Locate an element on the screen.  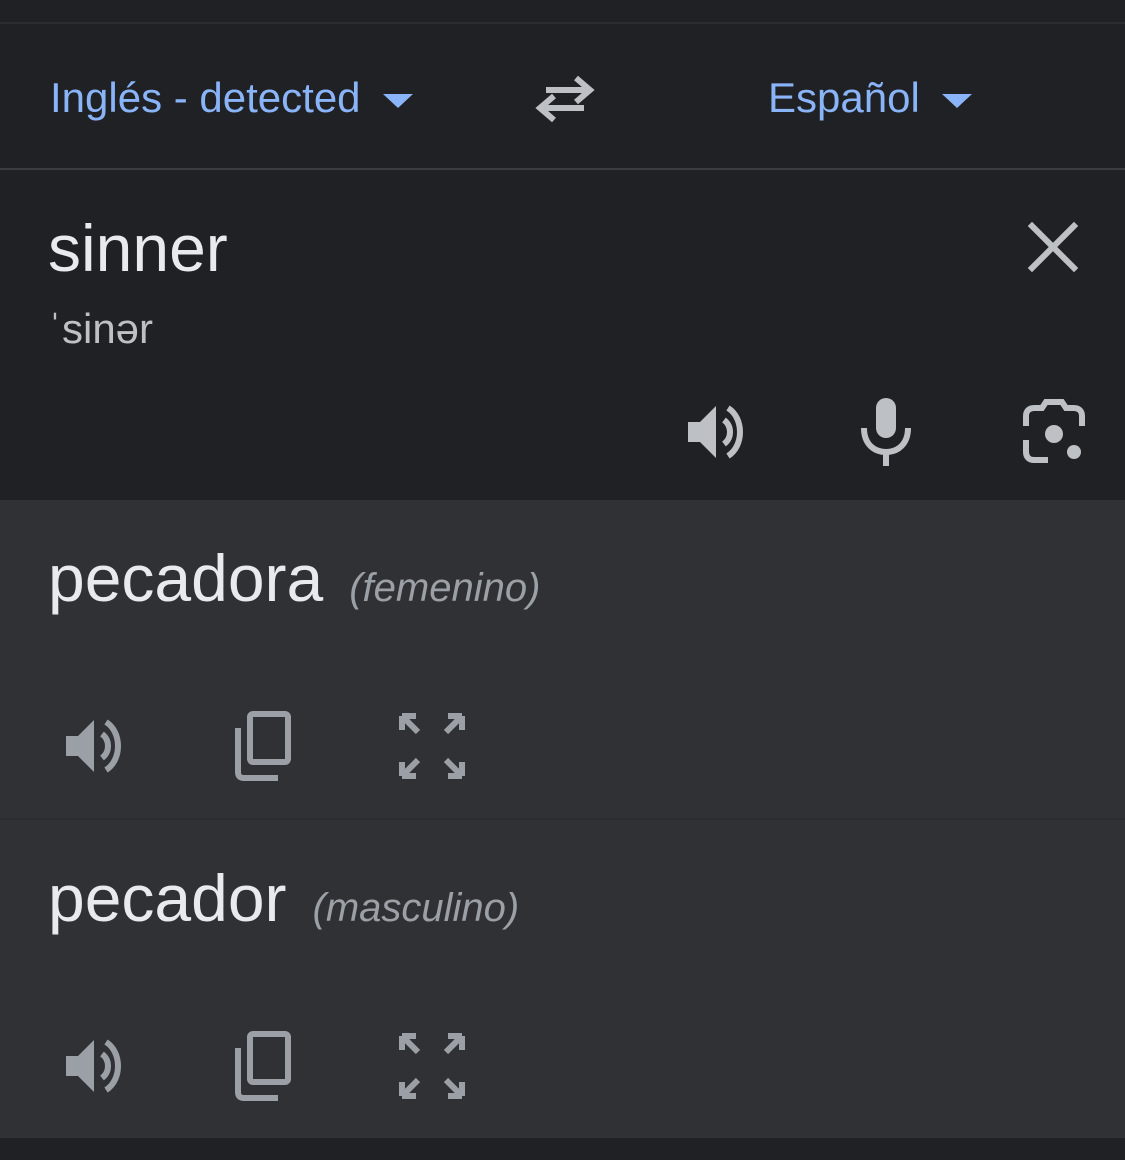
source-language-selector: Inglés - detected is located at coordinates (231, 98).